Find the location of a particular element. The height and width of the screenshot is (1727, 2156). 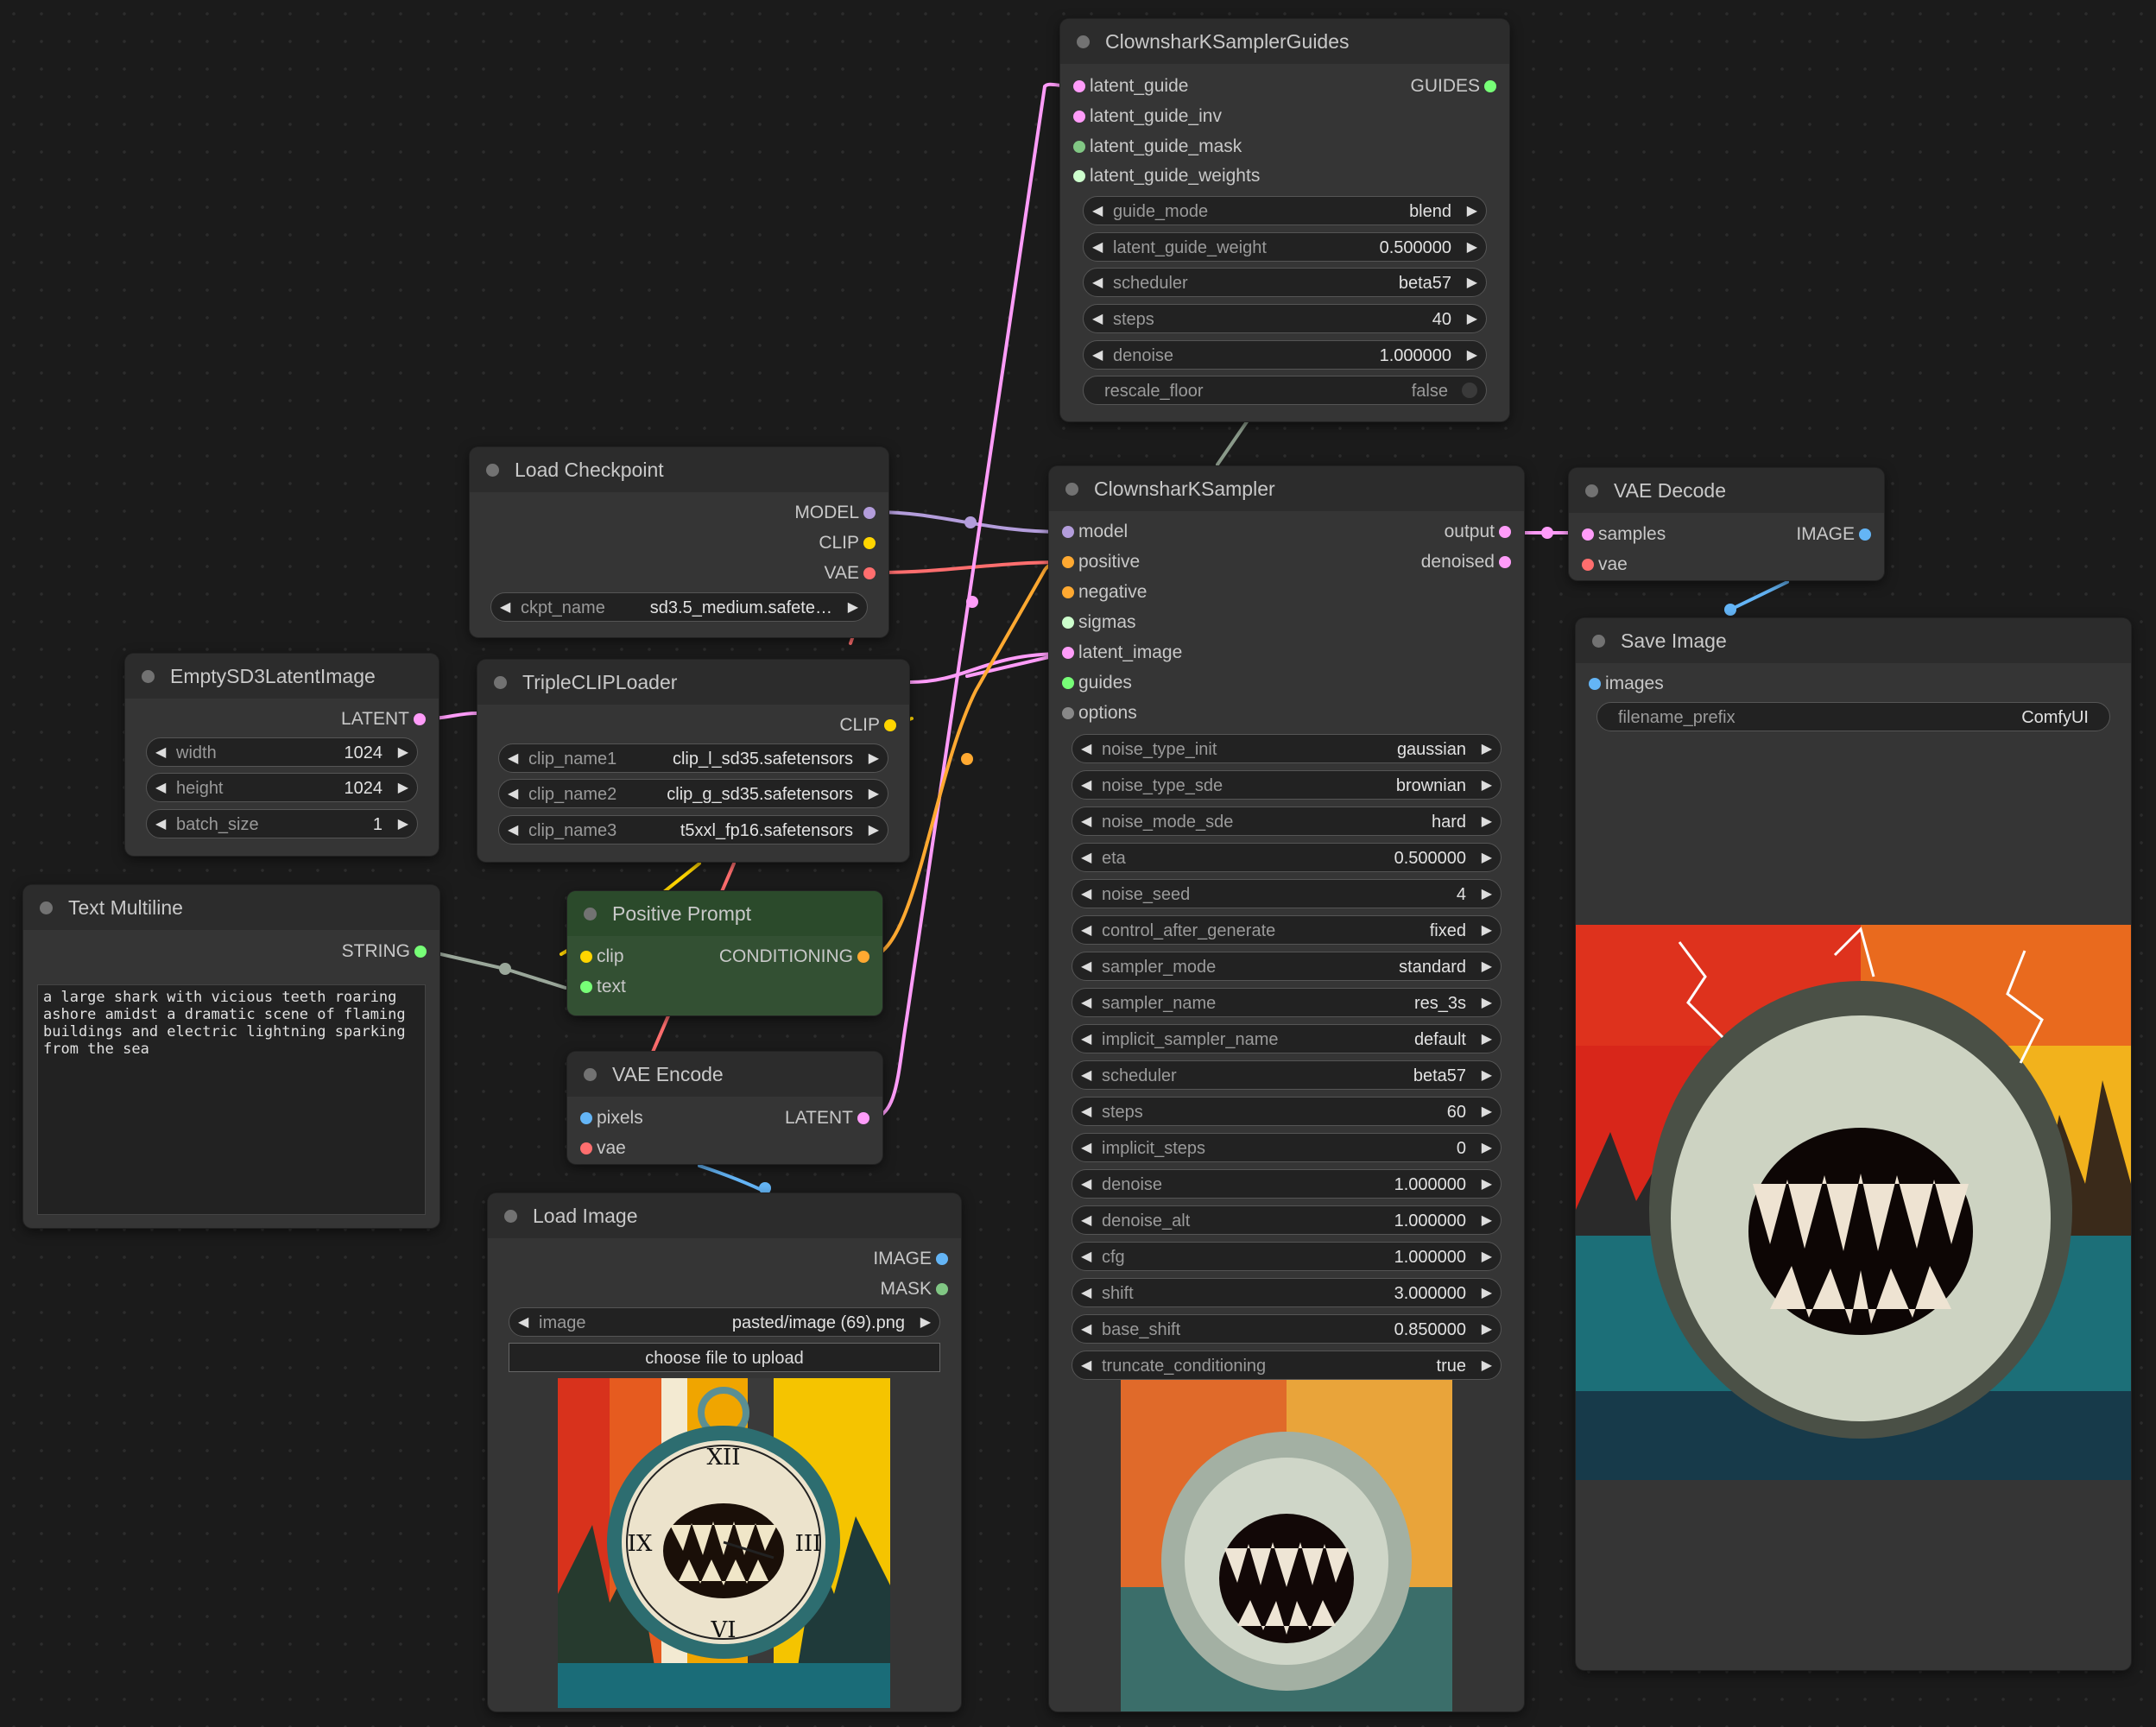

node-title: Positive Prompt is located at coordinates (724, 914).